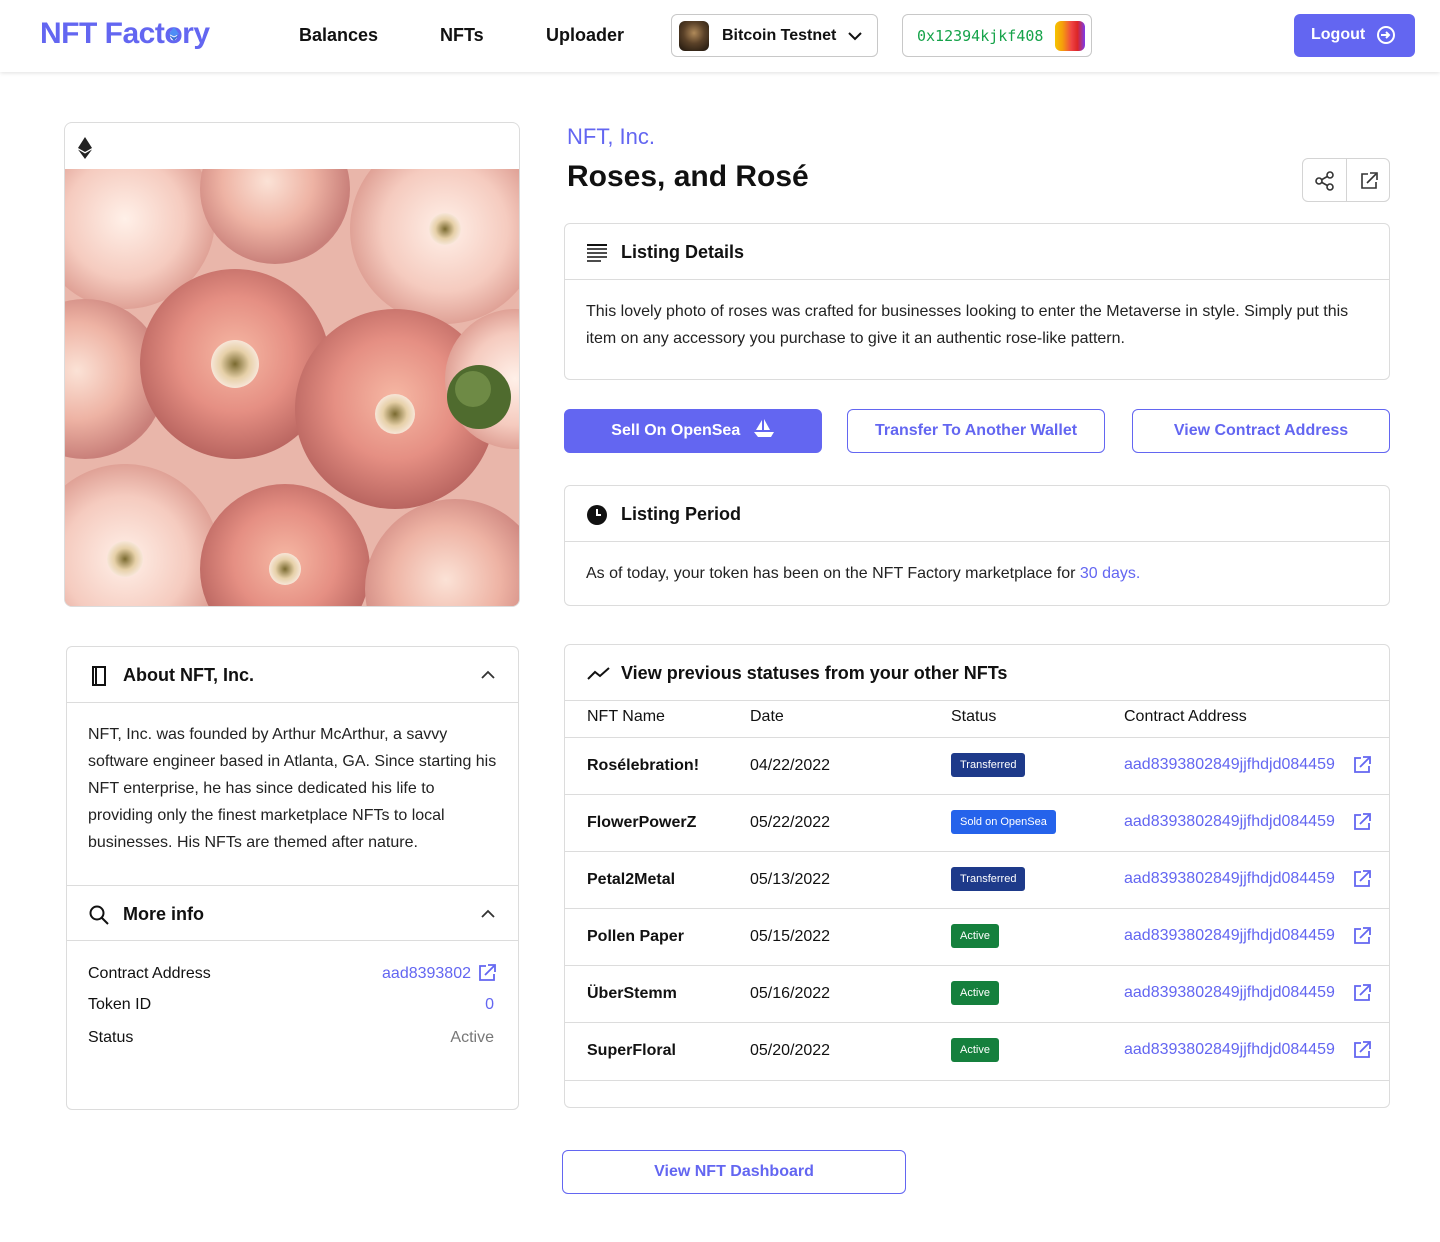  Describe the element at coordinates (779, 35) in the screenshot. I see `network-label: Bitcoin Testnet` at that location.